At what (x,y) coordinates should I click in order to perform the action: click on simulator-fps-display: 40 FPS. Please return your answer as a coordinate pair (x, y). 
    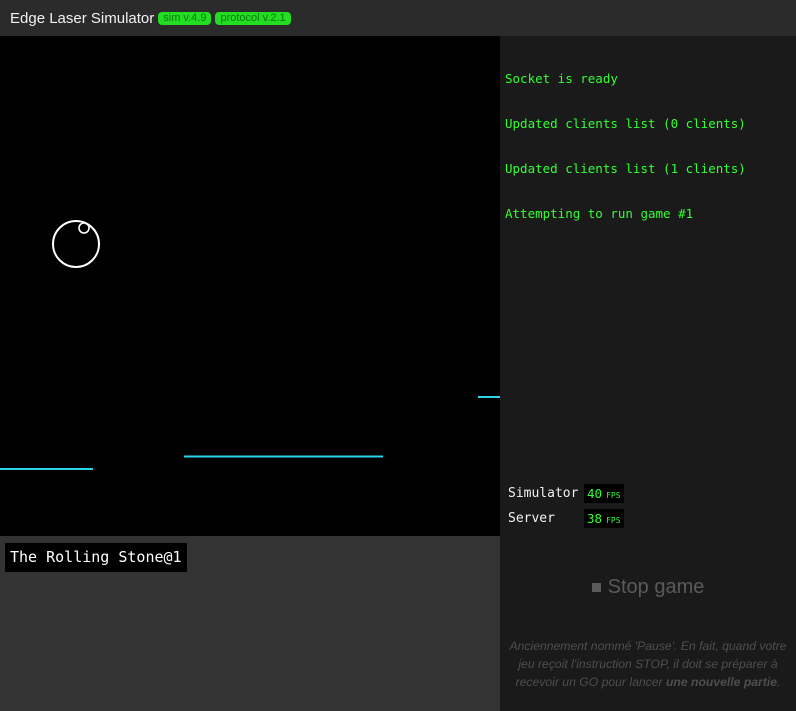
    Looking at the image, I should click on (604, 493).